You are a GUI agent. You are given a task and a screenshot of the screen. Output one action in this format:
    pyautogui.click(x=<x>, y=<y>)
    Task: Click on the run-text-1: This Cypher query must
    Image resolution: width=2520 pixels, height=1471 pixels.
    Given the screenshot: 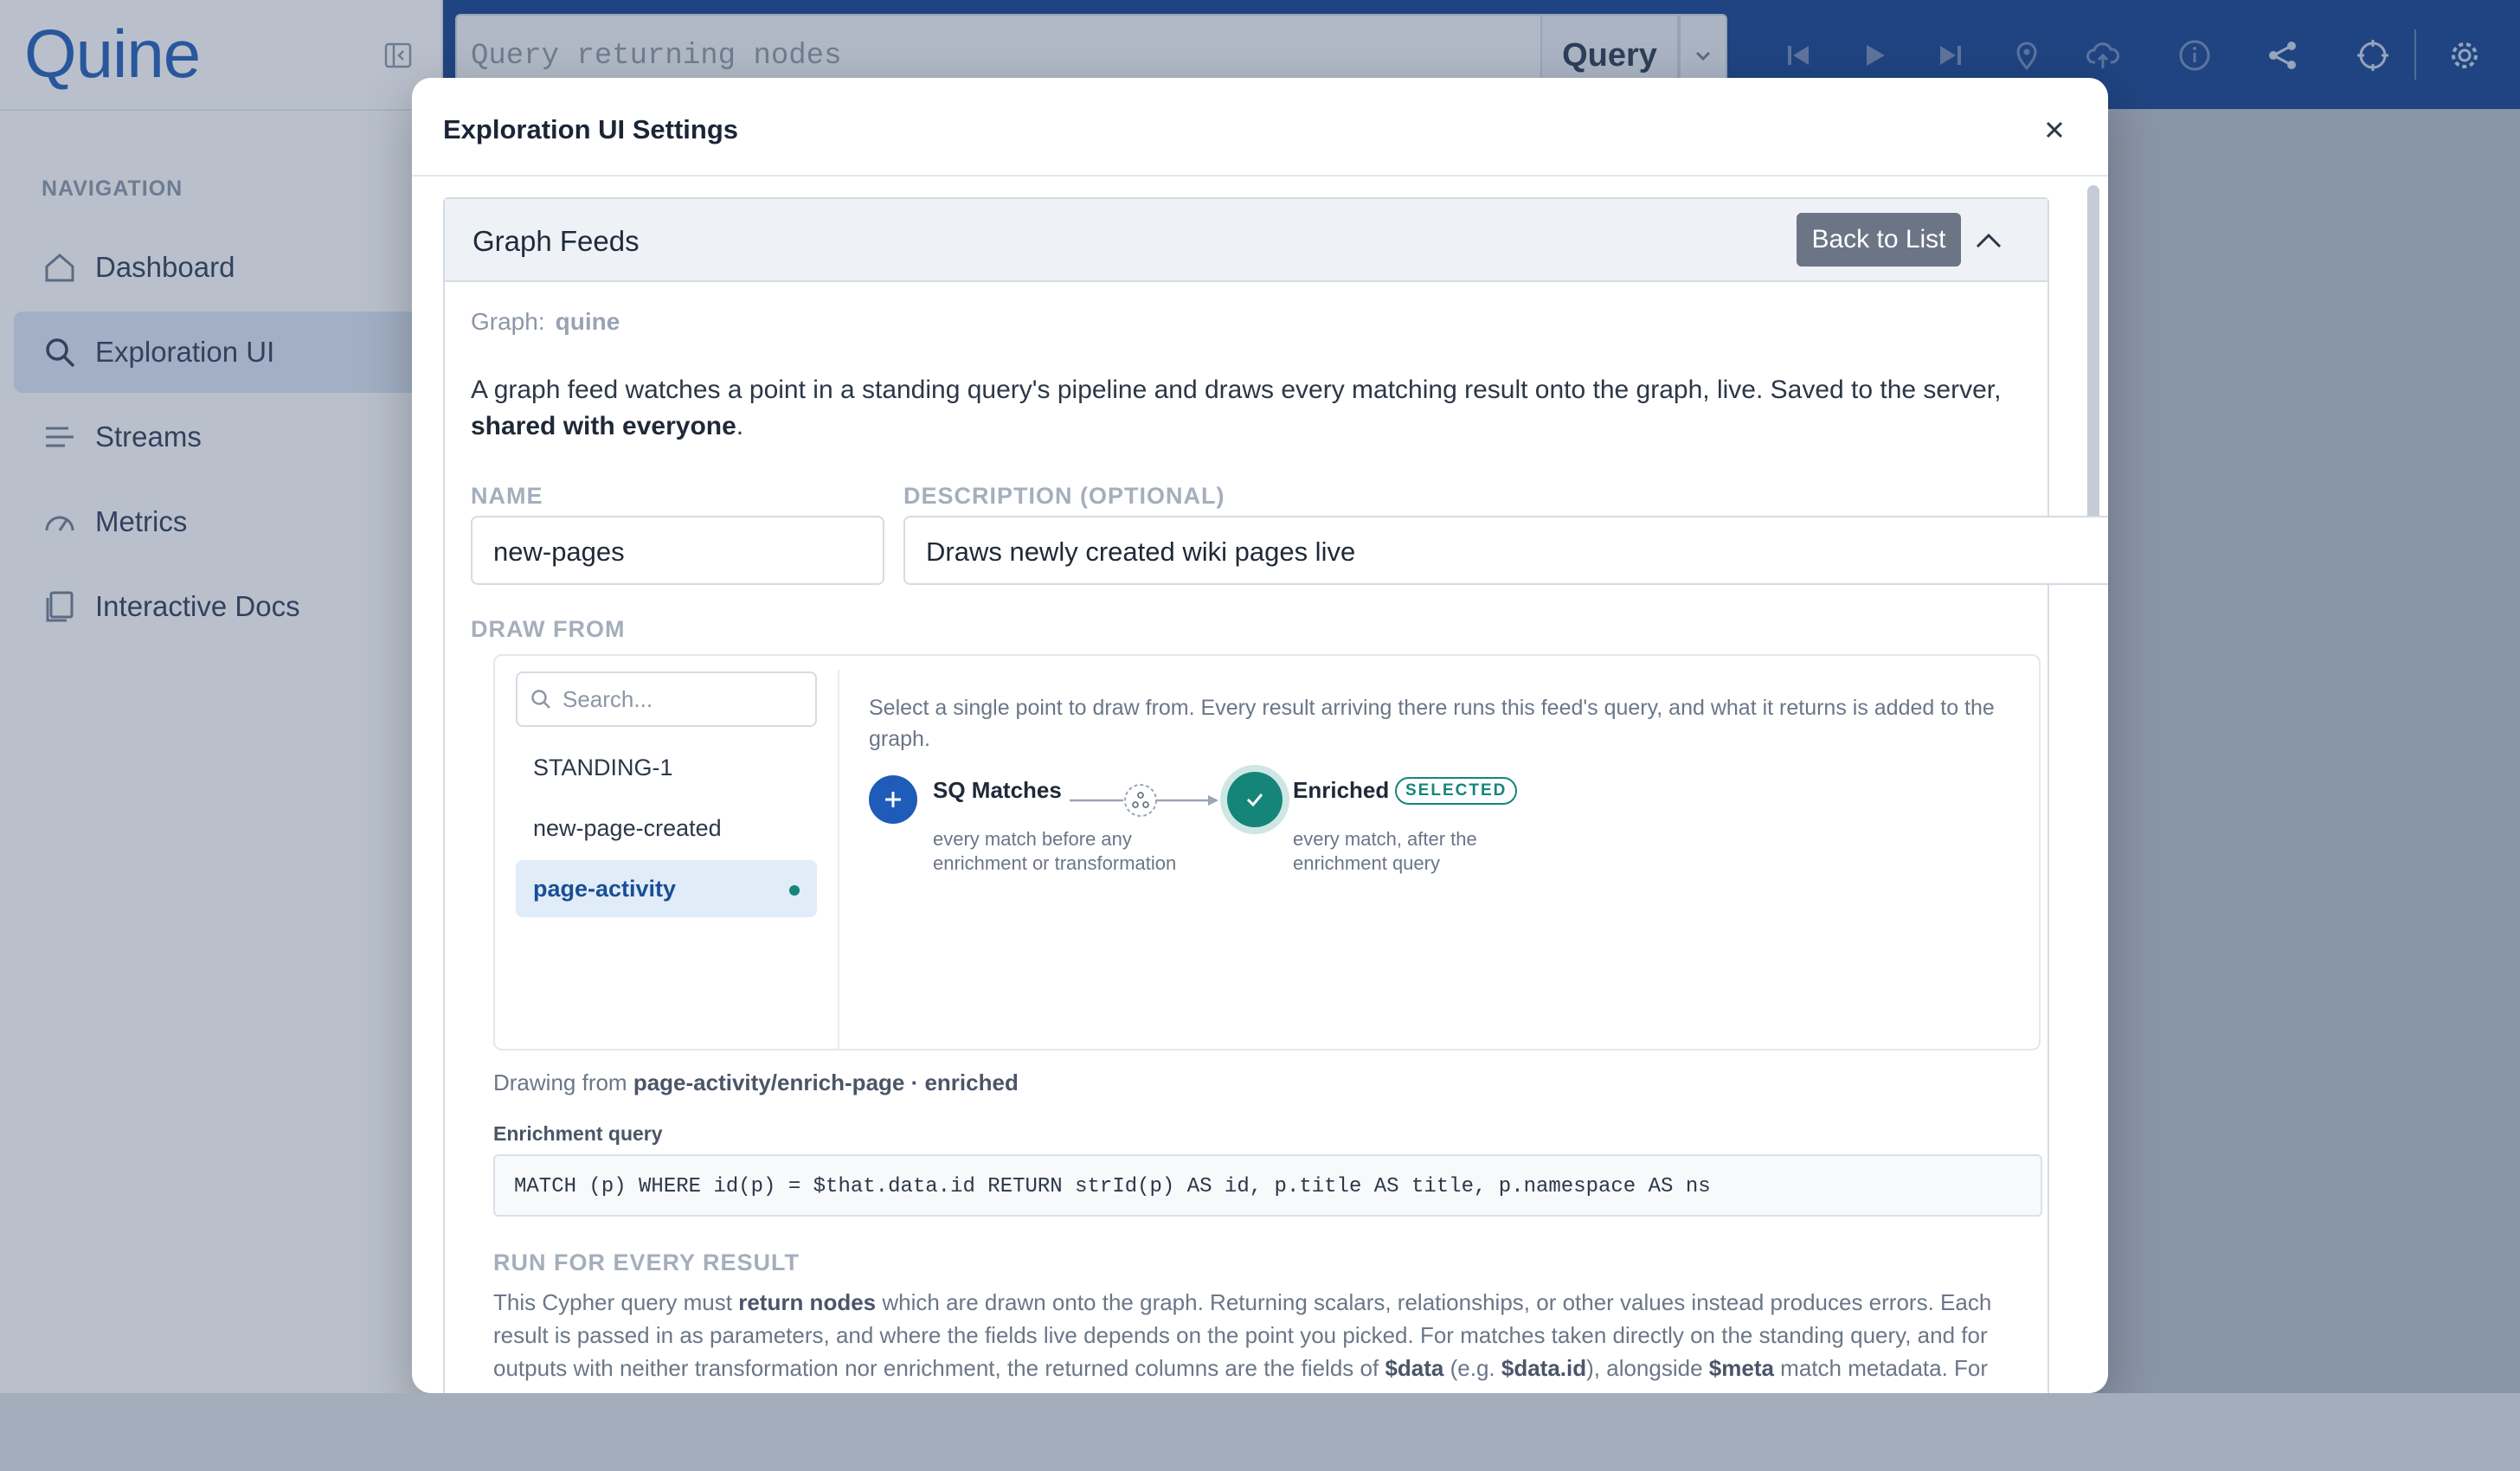 What is the action you would take?
    pyautogui.click(x=612, y=1302)
    